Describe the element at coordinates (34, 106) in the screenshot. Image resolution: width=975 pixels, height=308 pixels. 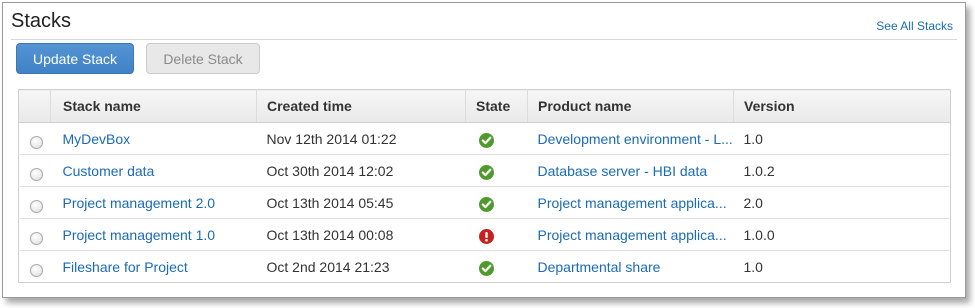
I see `select-column-header` at that location.